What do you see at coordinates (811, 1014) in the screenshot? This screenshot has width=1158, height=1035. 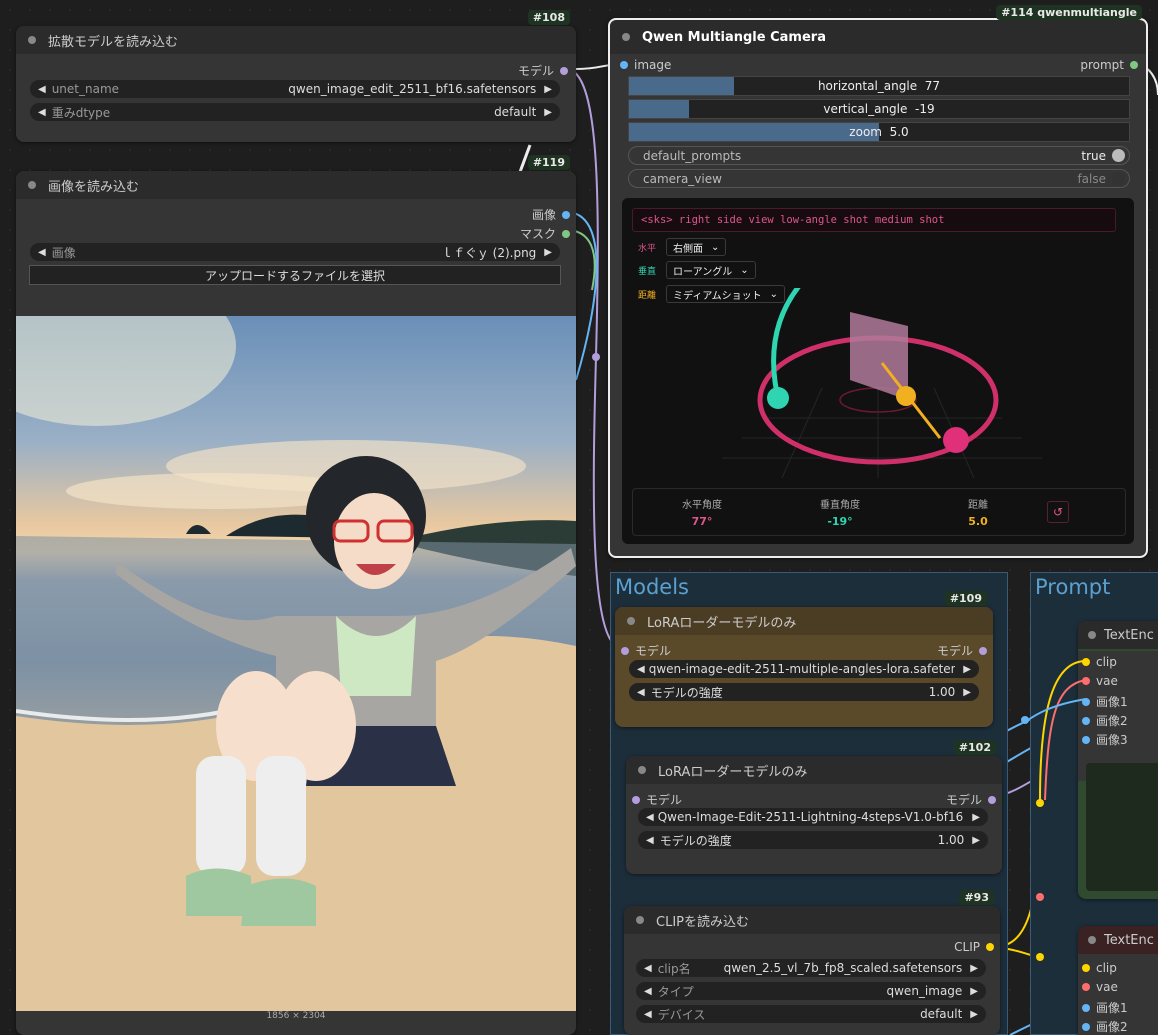 I see `widget-device: ◀ デバイス default ▶` at bounding box center [811, 1014].